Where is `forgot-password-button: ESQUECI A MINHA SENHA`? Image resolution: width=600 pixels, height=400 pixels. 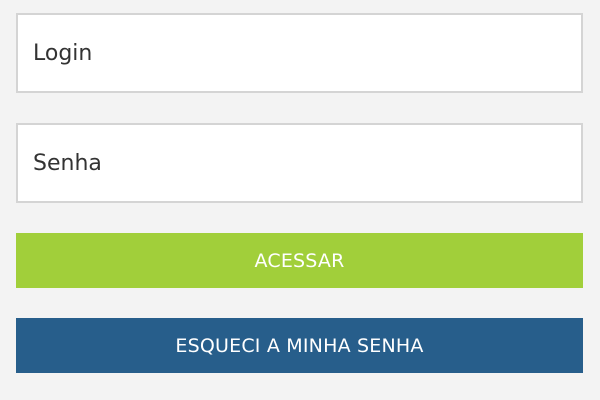
forgot-password-button: ESQUECI A MINHA SENHA is located at coordinates (299, 345).